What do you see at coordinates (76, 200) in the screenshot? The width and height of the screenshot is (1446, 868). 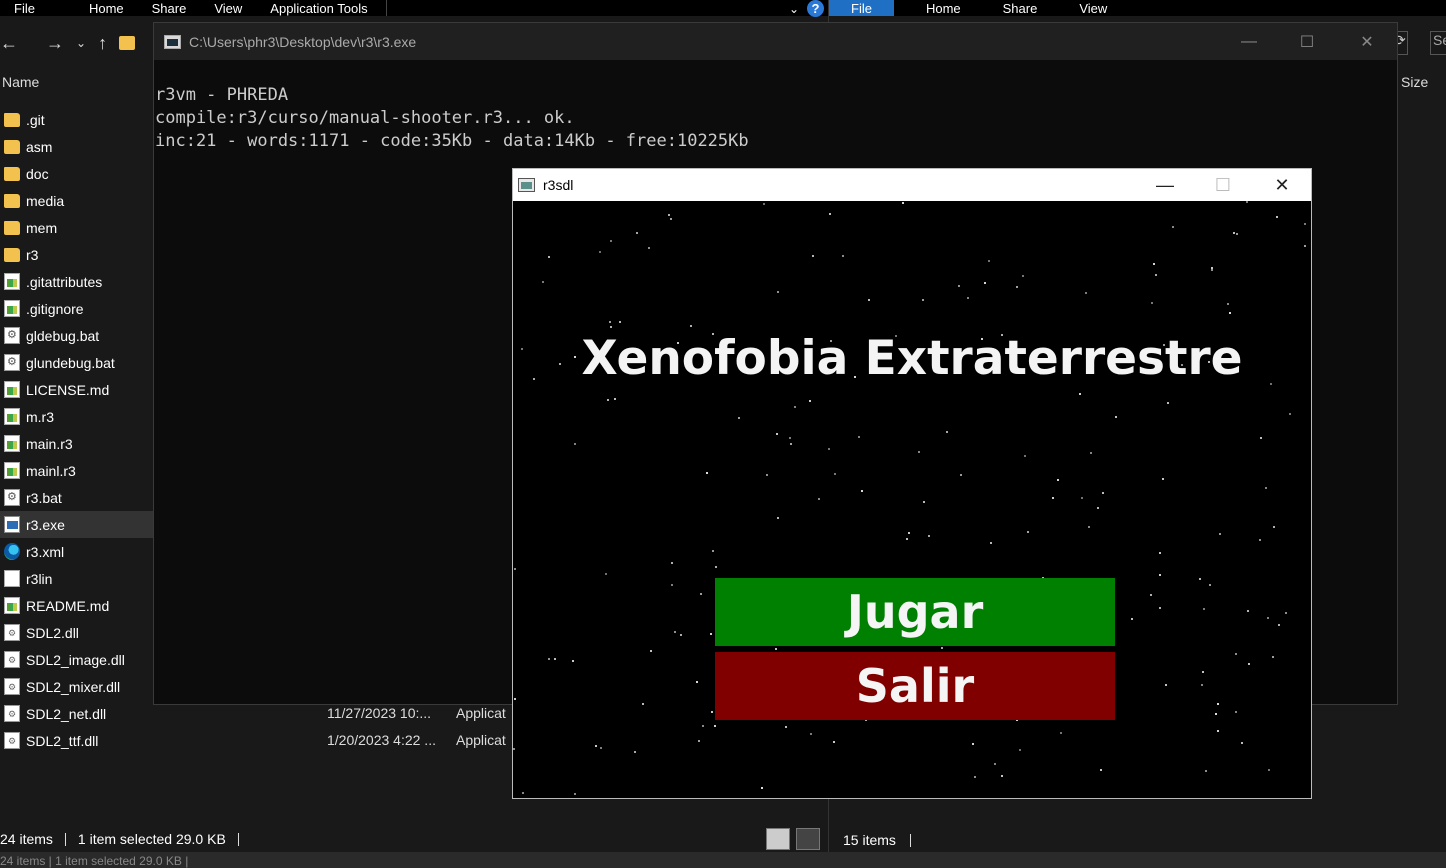 I see `file-row: media` at bounding box center [76, 200].